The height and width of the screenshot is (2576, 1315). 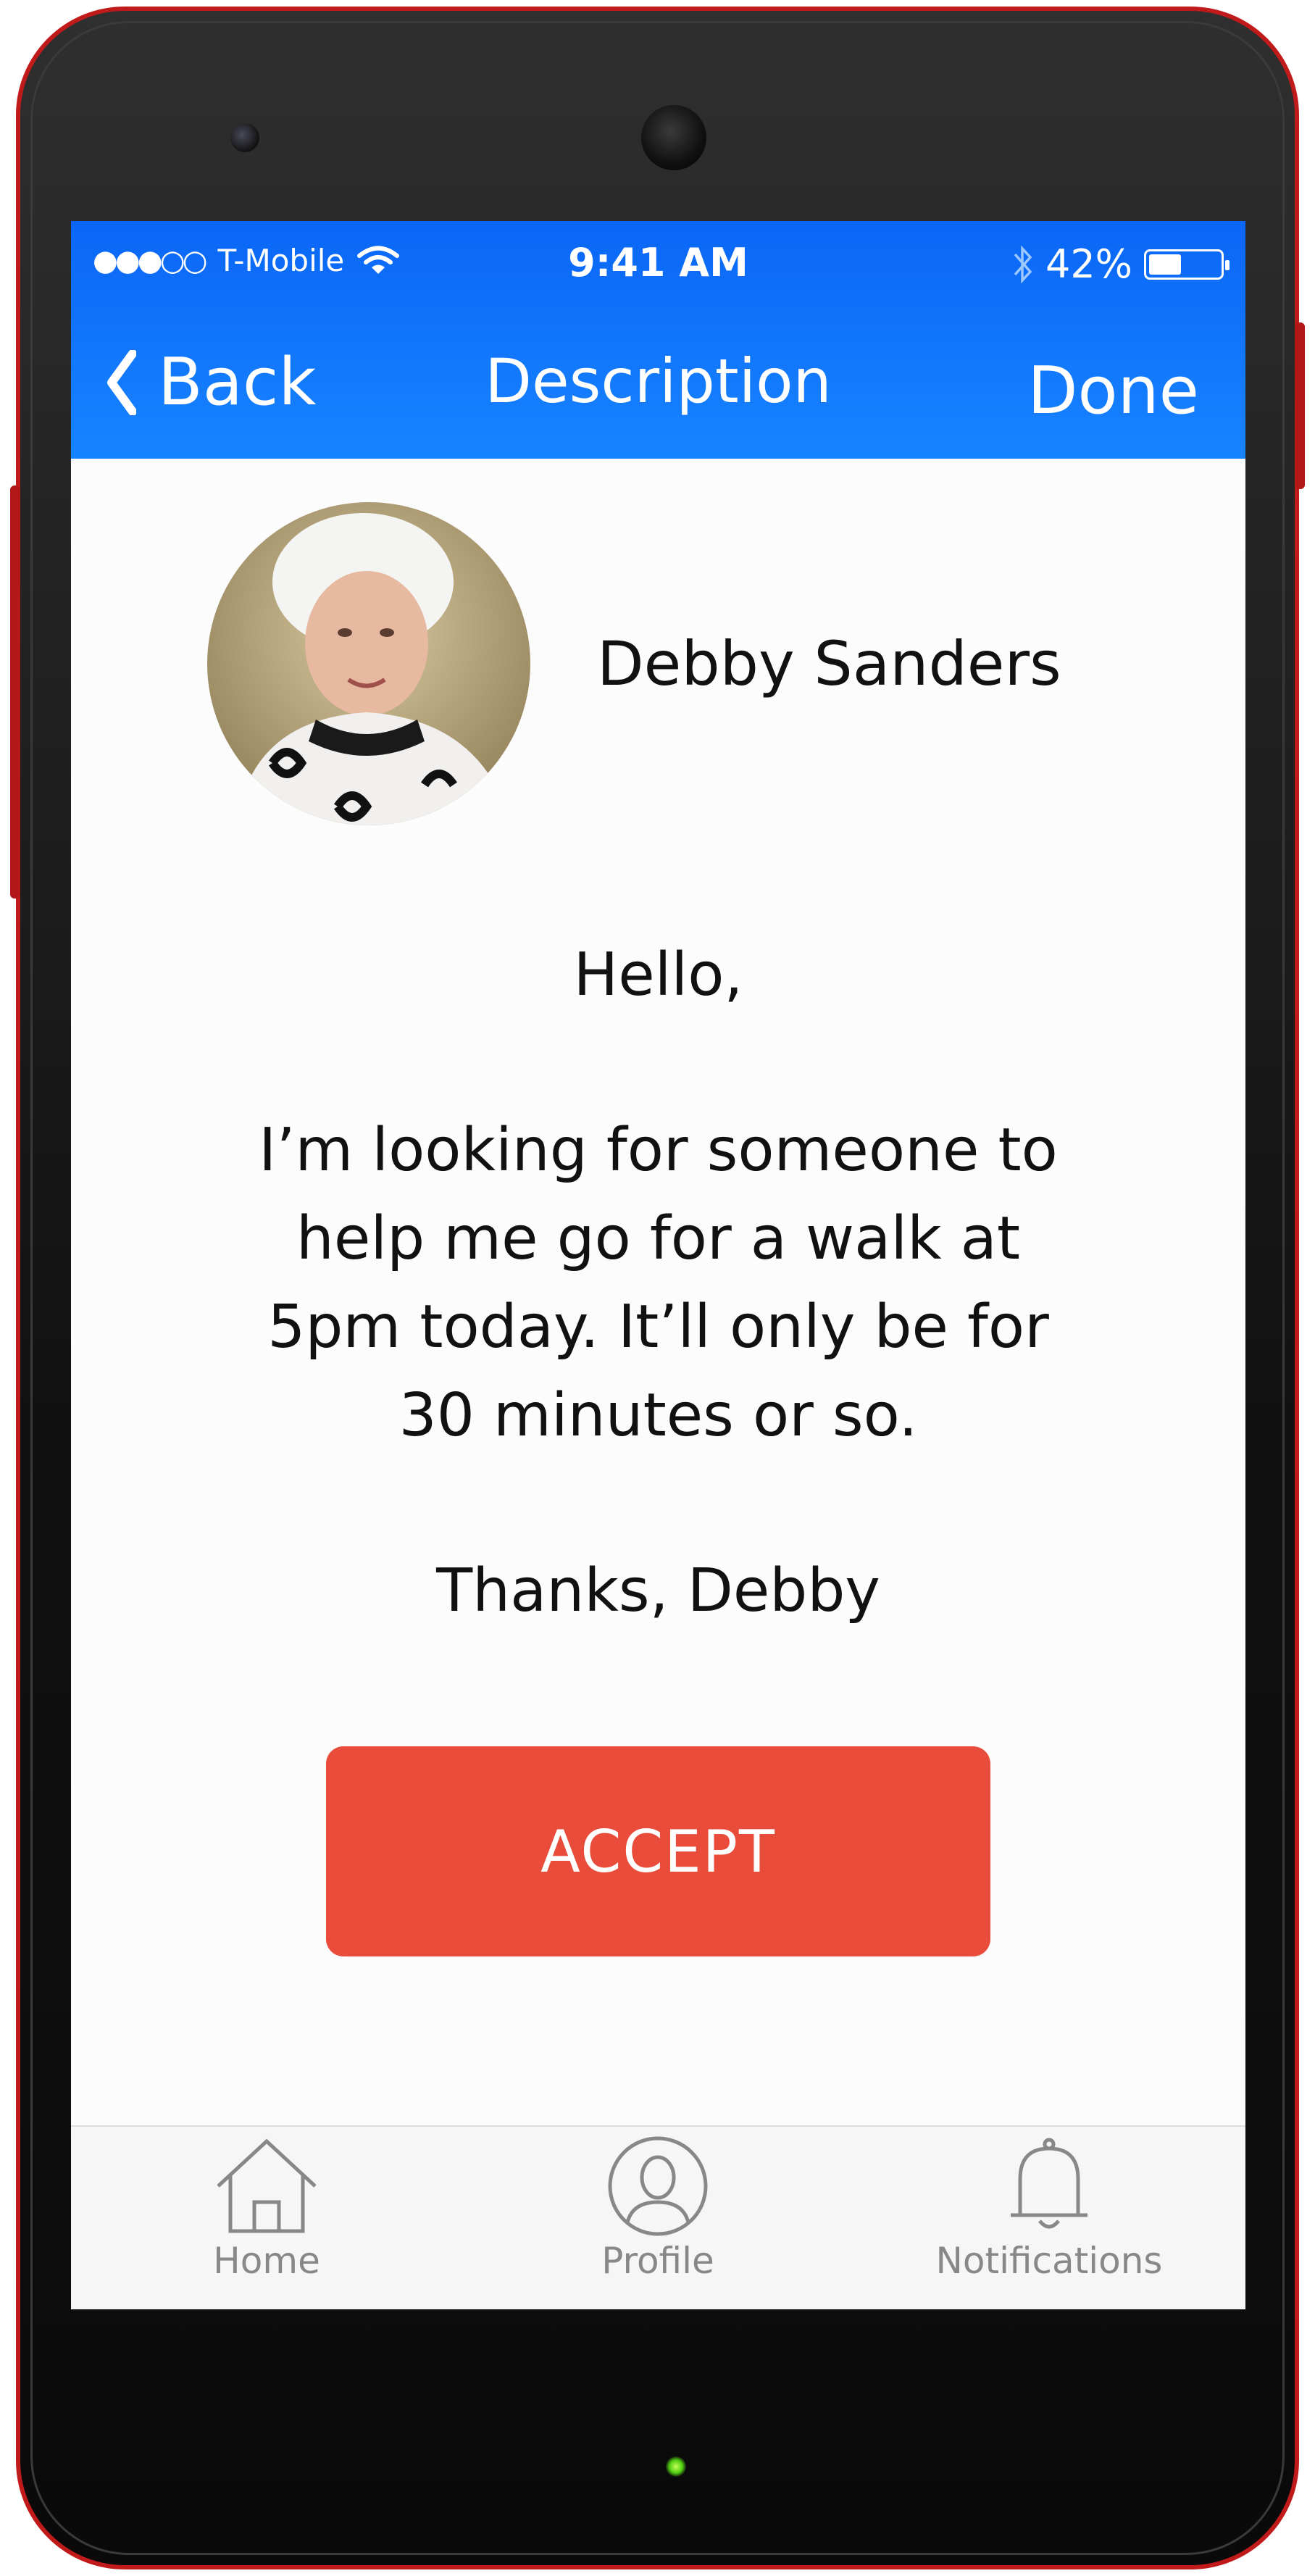 What do you see at coordinates (673, 137) in the screenshot?
I see `front-camera` at bounding box center [673, 137].